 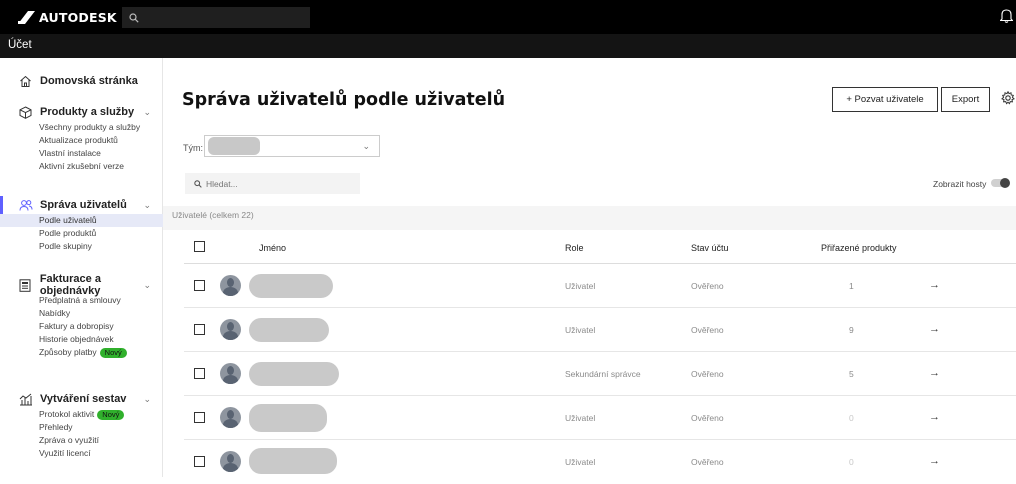 I want to click on top-bar: AUTODESK, so click(x=508, y=17).